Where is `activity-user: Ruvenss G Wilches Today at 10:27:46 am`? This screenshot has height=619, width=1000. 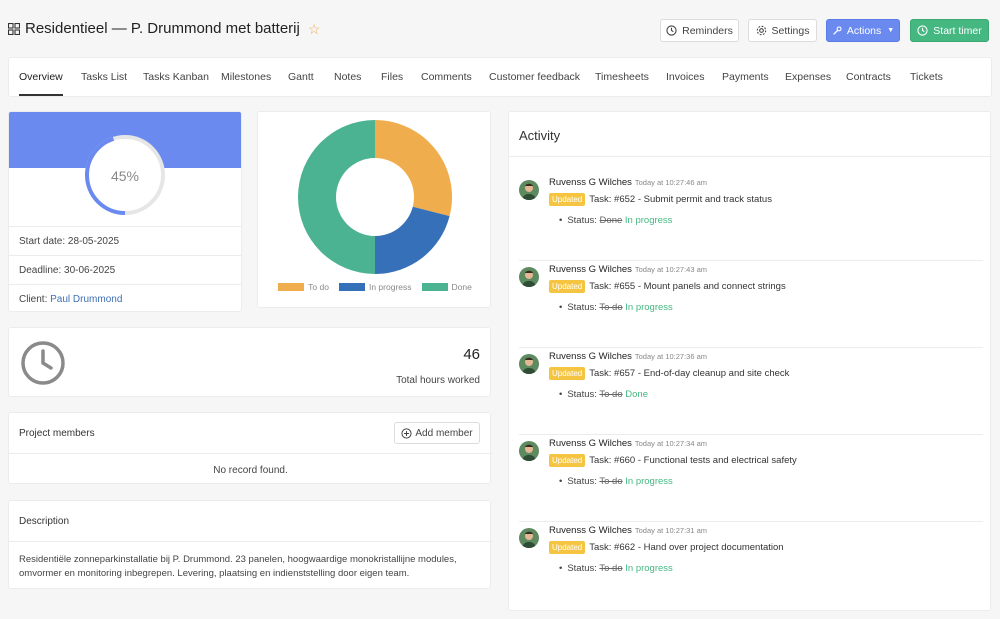 activity-user: Ruvenss G Wilches Today at 10:27:46 am is located at coordinates (628, 182).